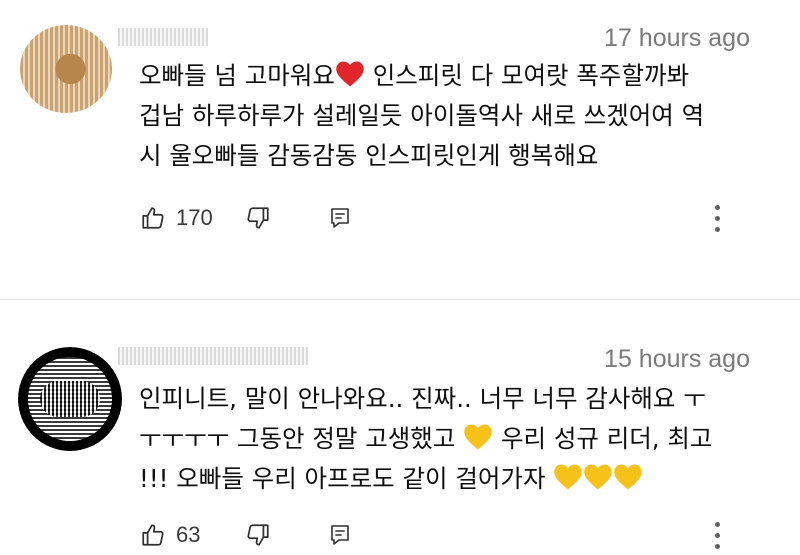 This screenshot has width=800, height=555. I want to click on like-count: 63, so click(188, 534).